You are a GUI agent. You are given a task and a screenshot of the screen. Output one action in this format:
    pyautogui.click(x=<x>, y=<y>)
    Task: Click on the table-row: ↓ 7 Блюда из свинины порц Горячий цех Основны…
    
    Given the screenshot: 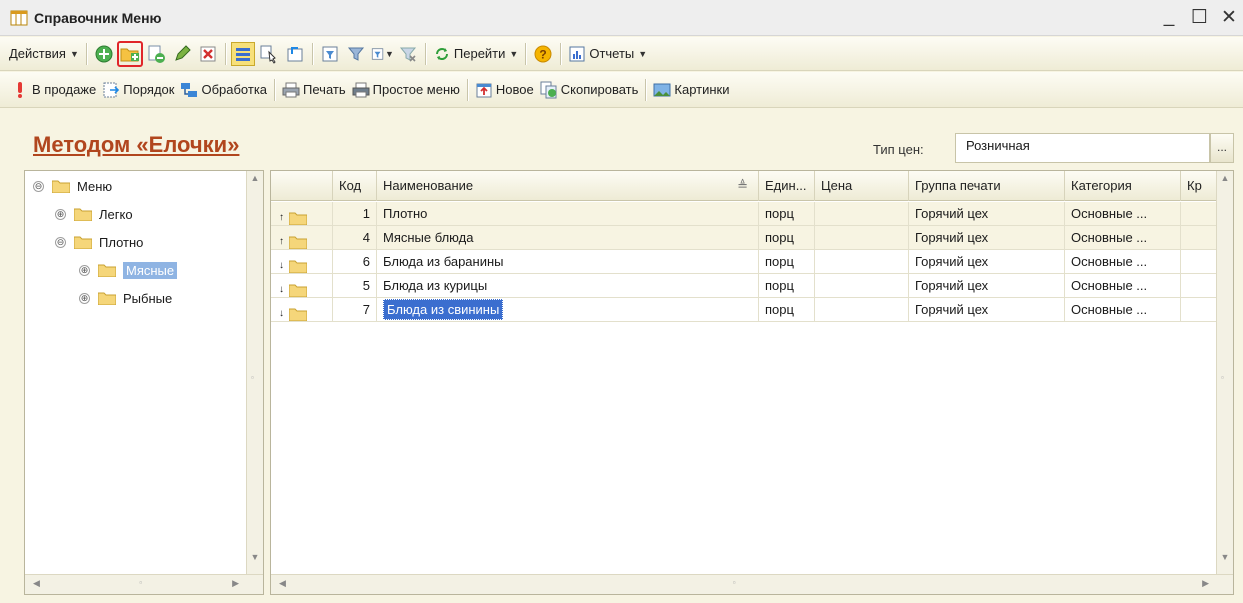 What is the action you would take?
    pyautogui.click(x=744, y=310)
    